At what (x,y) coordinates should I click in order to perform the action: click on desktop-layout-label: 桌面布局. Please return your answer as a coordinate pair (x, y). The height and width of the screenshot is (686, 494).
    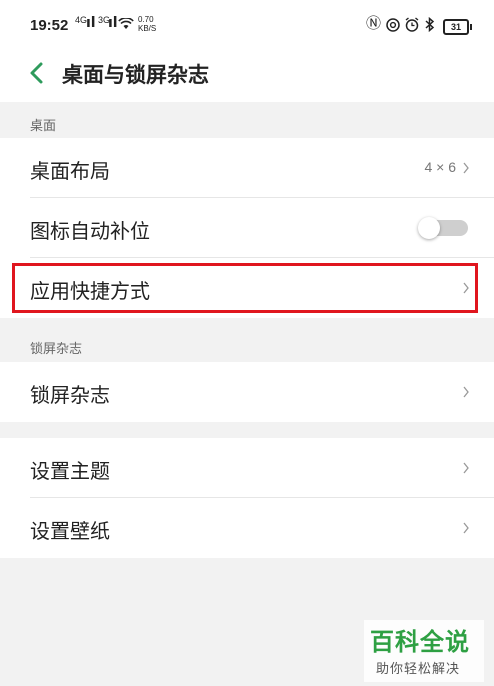
    Looking at the image, I should click on (70, 171).